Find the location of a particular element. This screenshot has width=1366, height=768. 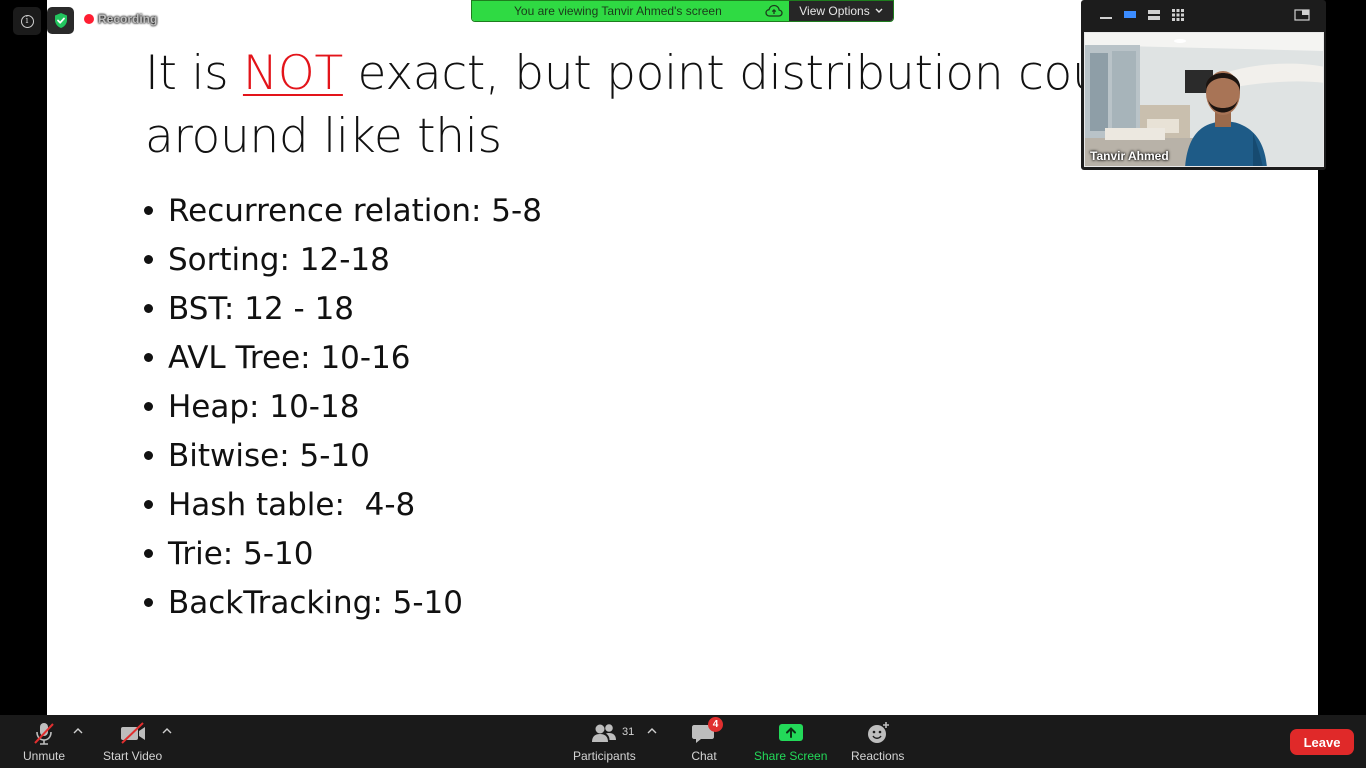

participants-label: Participants is located at coordinates (604, 756).